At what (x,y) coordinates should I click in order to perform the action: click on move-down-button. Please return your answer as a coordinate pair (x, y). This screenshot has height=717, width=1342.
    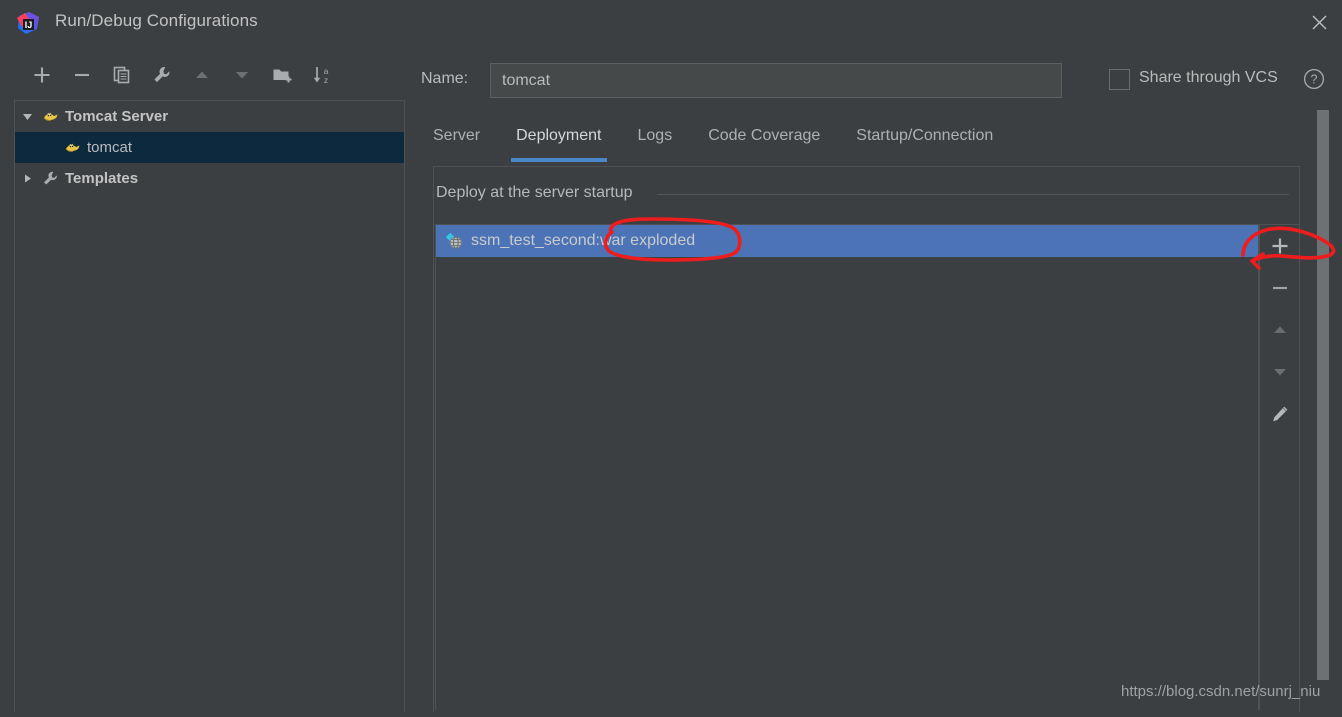
    Looking at the image, I should click on (242, 75).